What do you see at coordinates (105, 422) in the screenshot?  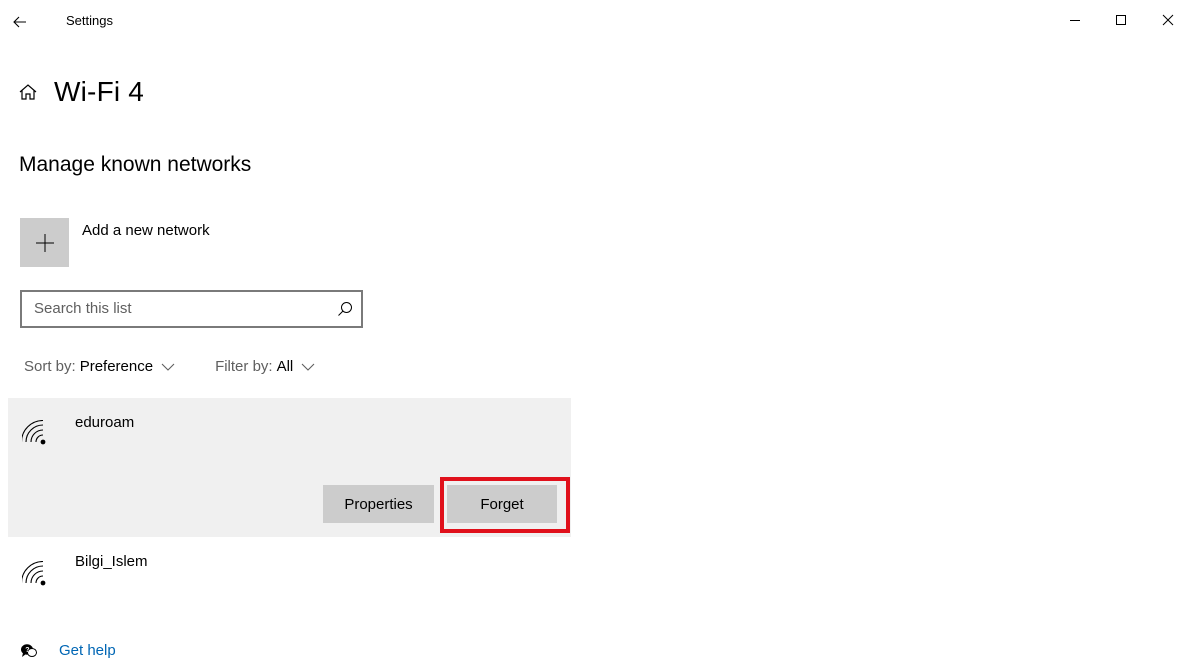 I see `network-name: eduroam` at bounding box center [105, 422].